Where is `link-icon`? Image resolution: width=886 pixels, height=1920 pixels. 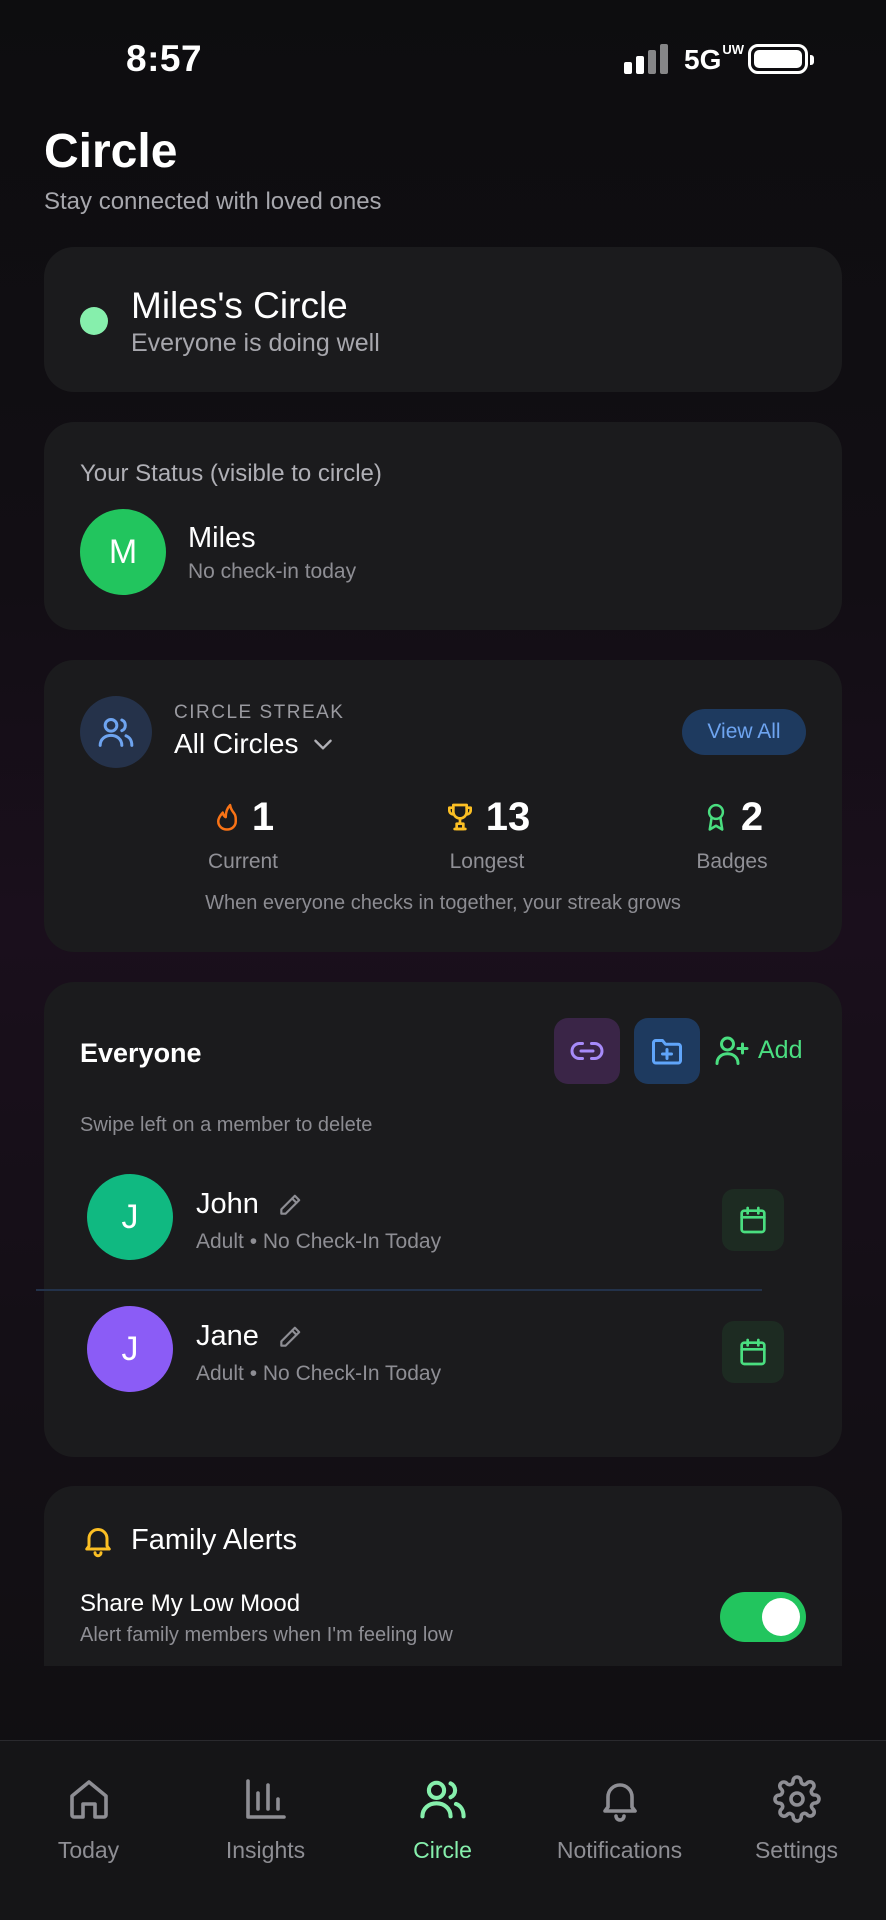
link-icon is located at coordinates (587, 1051).